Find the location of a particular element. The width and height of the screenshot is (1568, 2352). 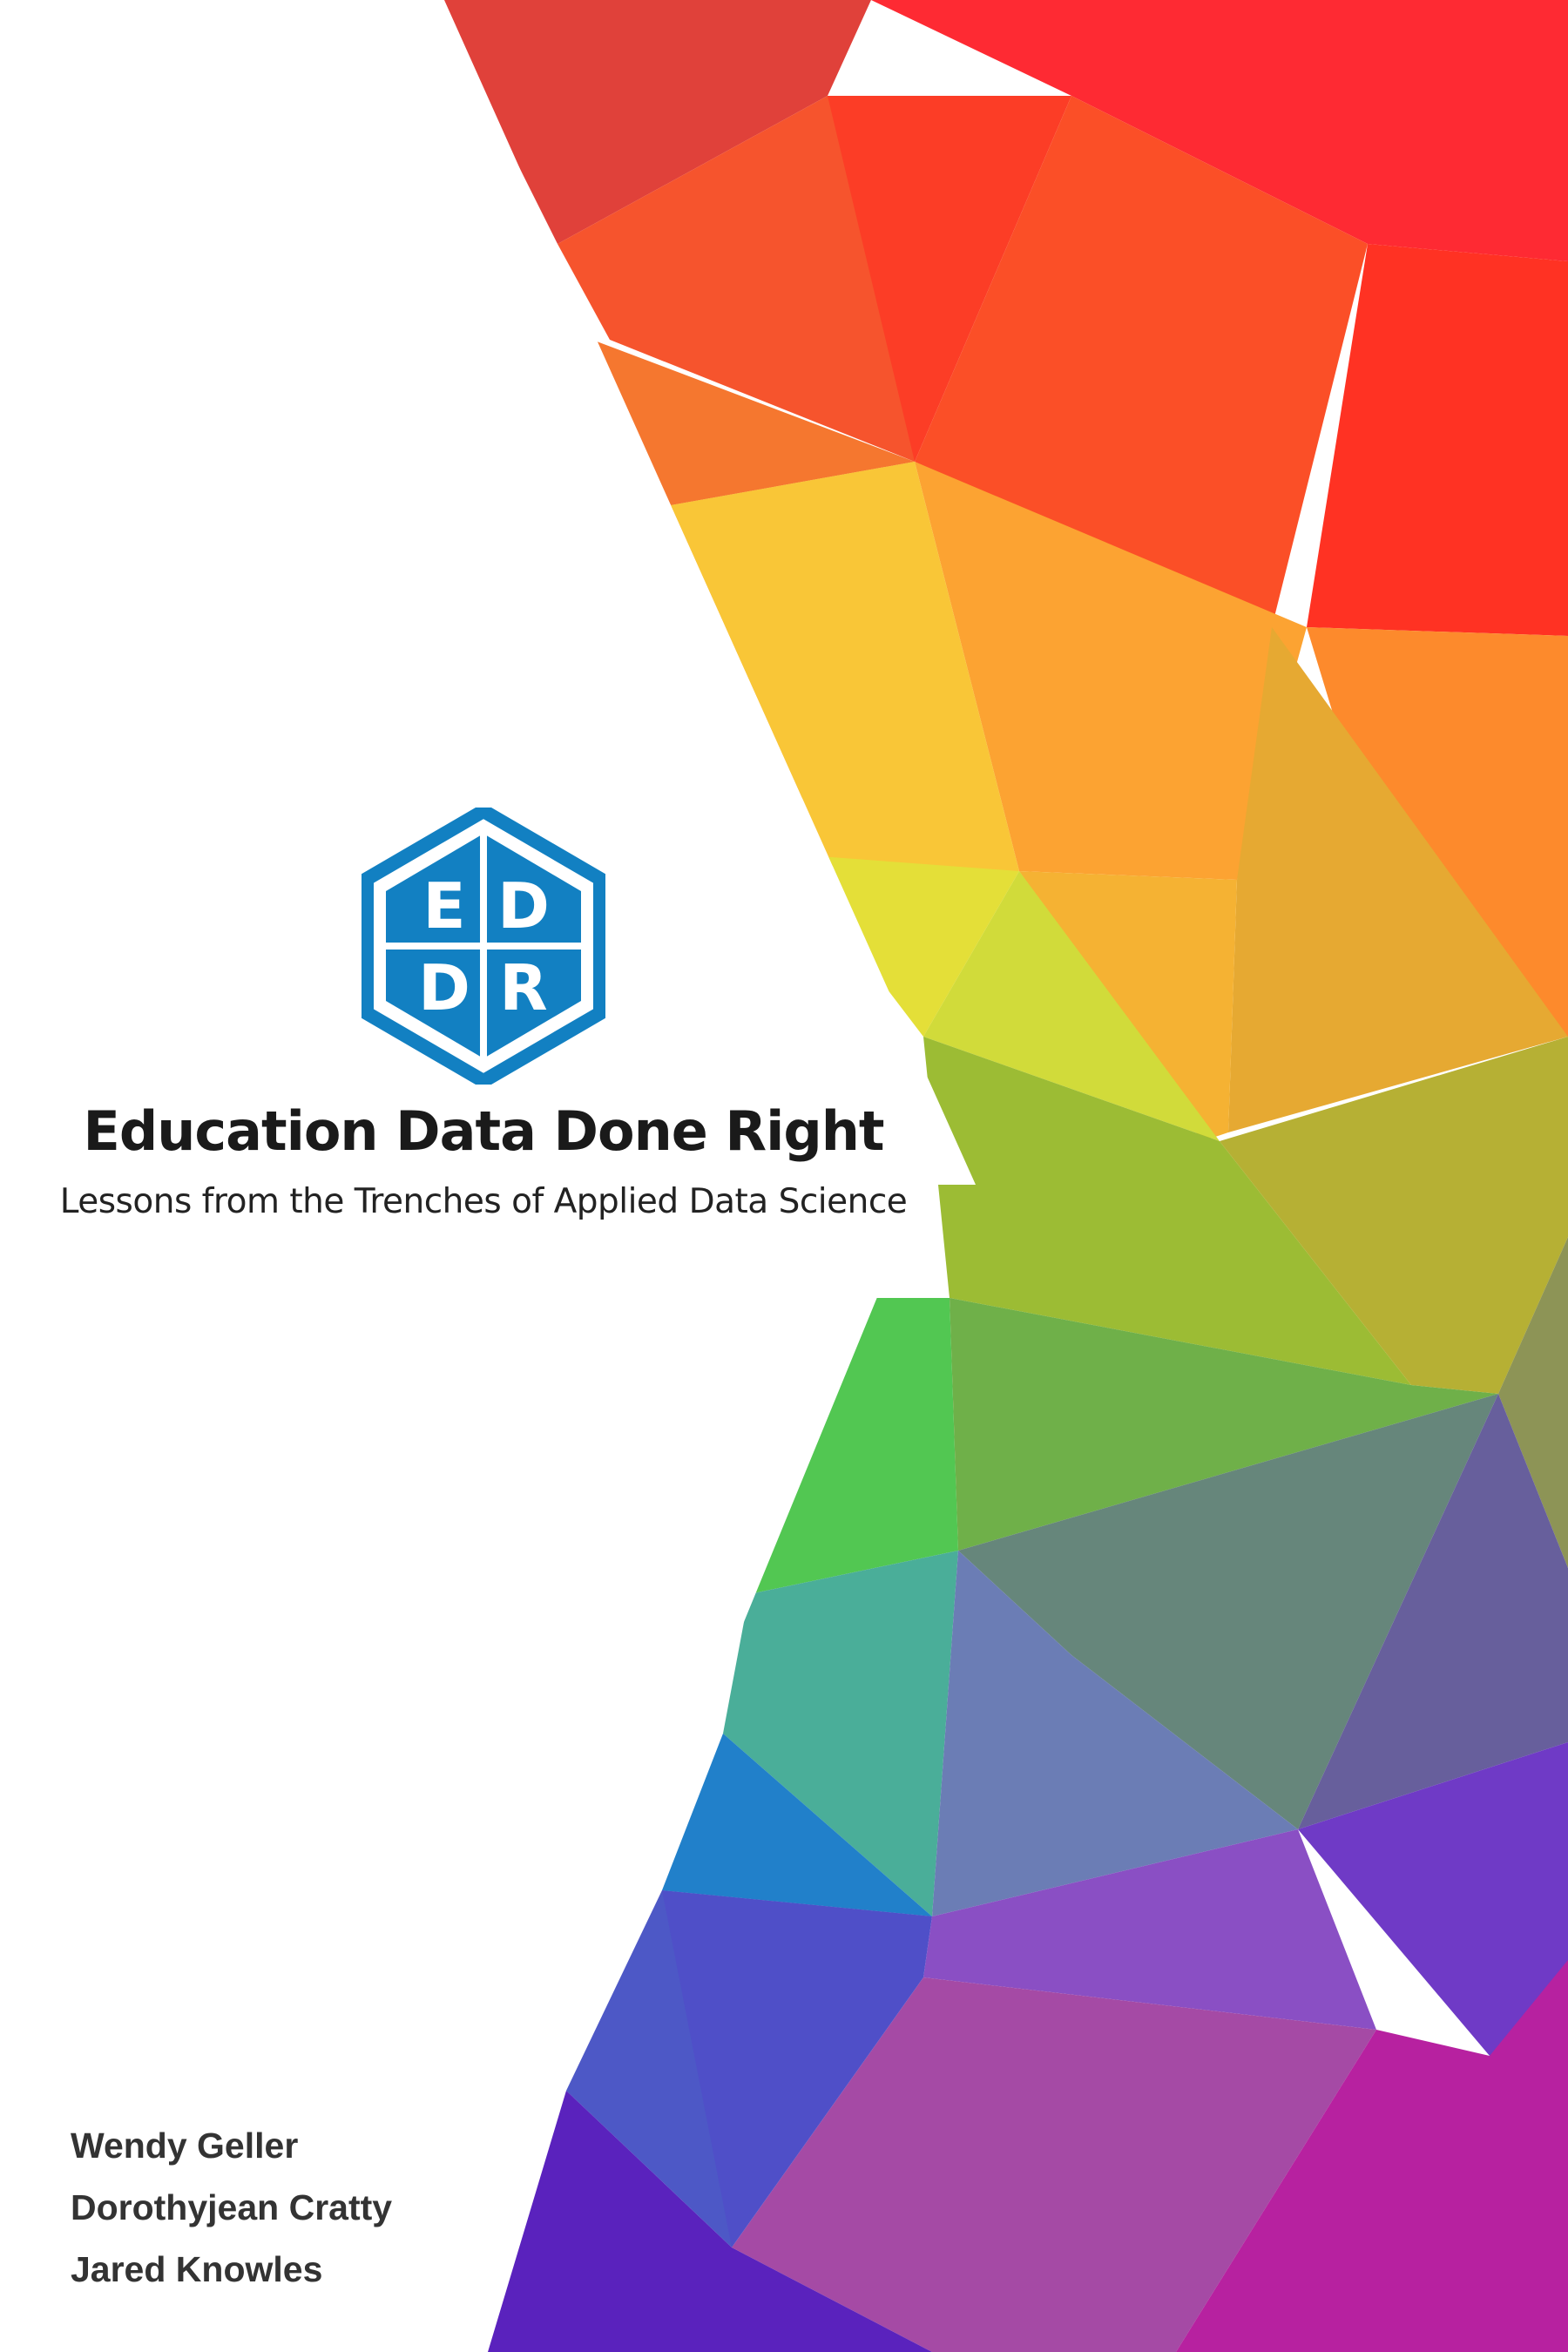

eddr-logo: E D D R is located at coordinates (484, 946).